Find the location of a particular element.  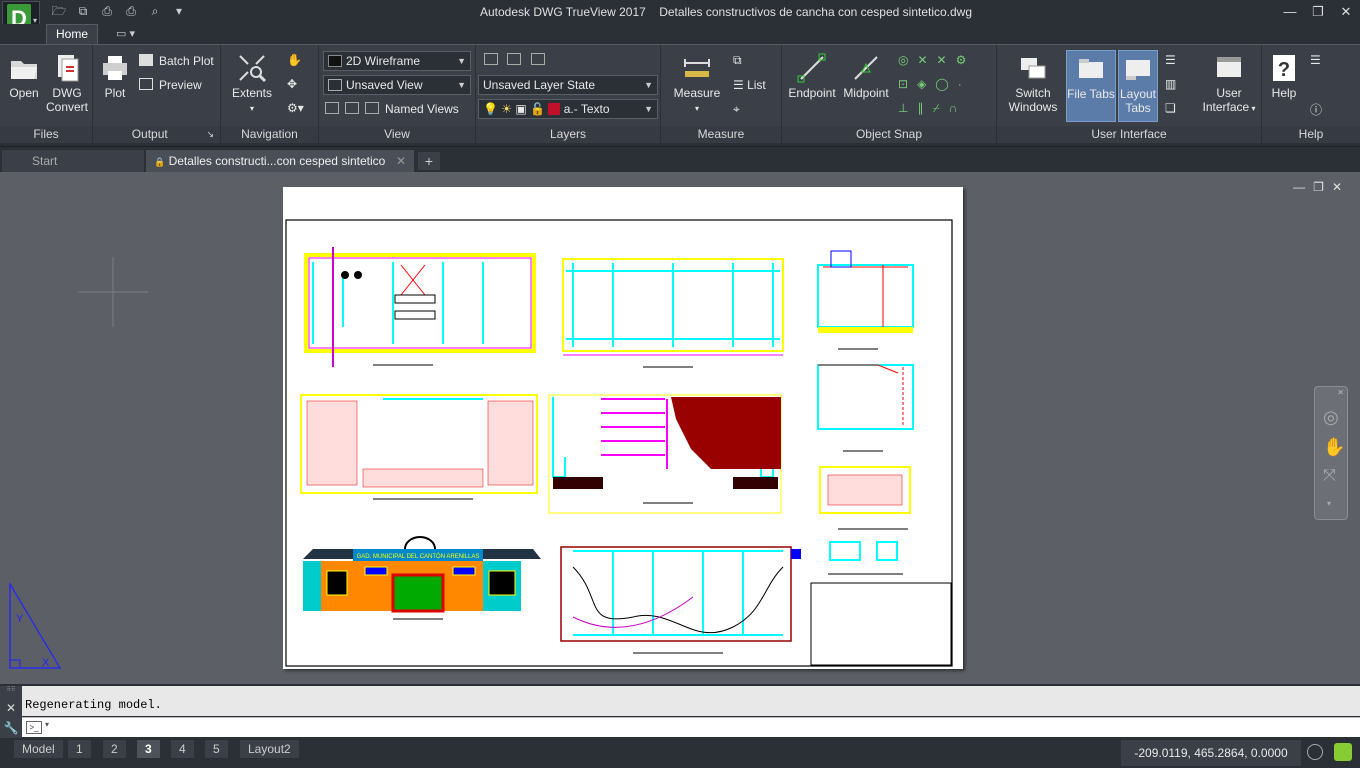

layout-tab-4: 4 is located at coordinates (182, 749).